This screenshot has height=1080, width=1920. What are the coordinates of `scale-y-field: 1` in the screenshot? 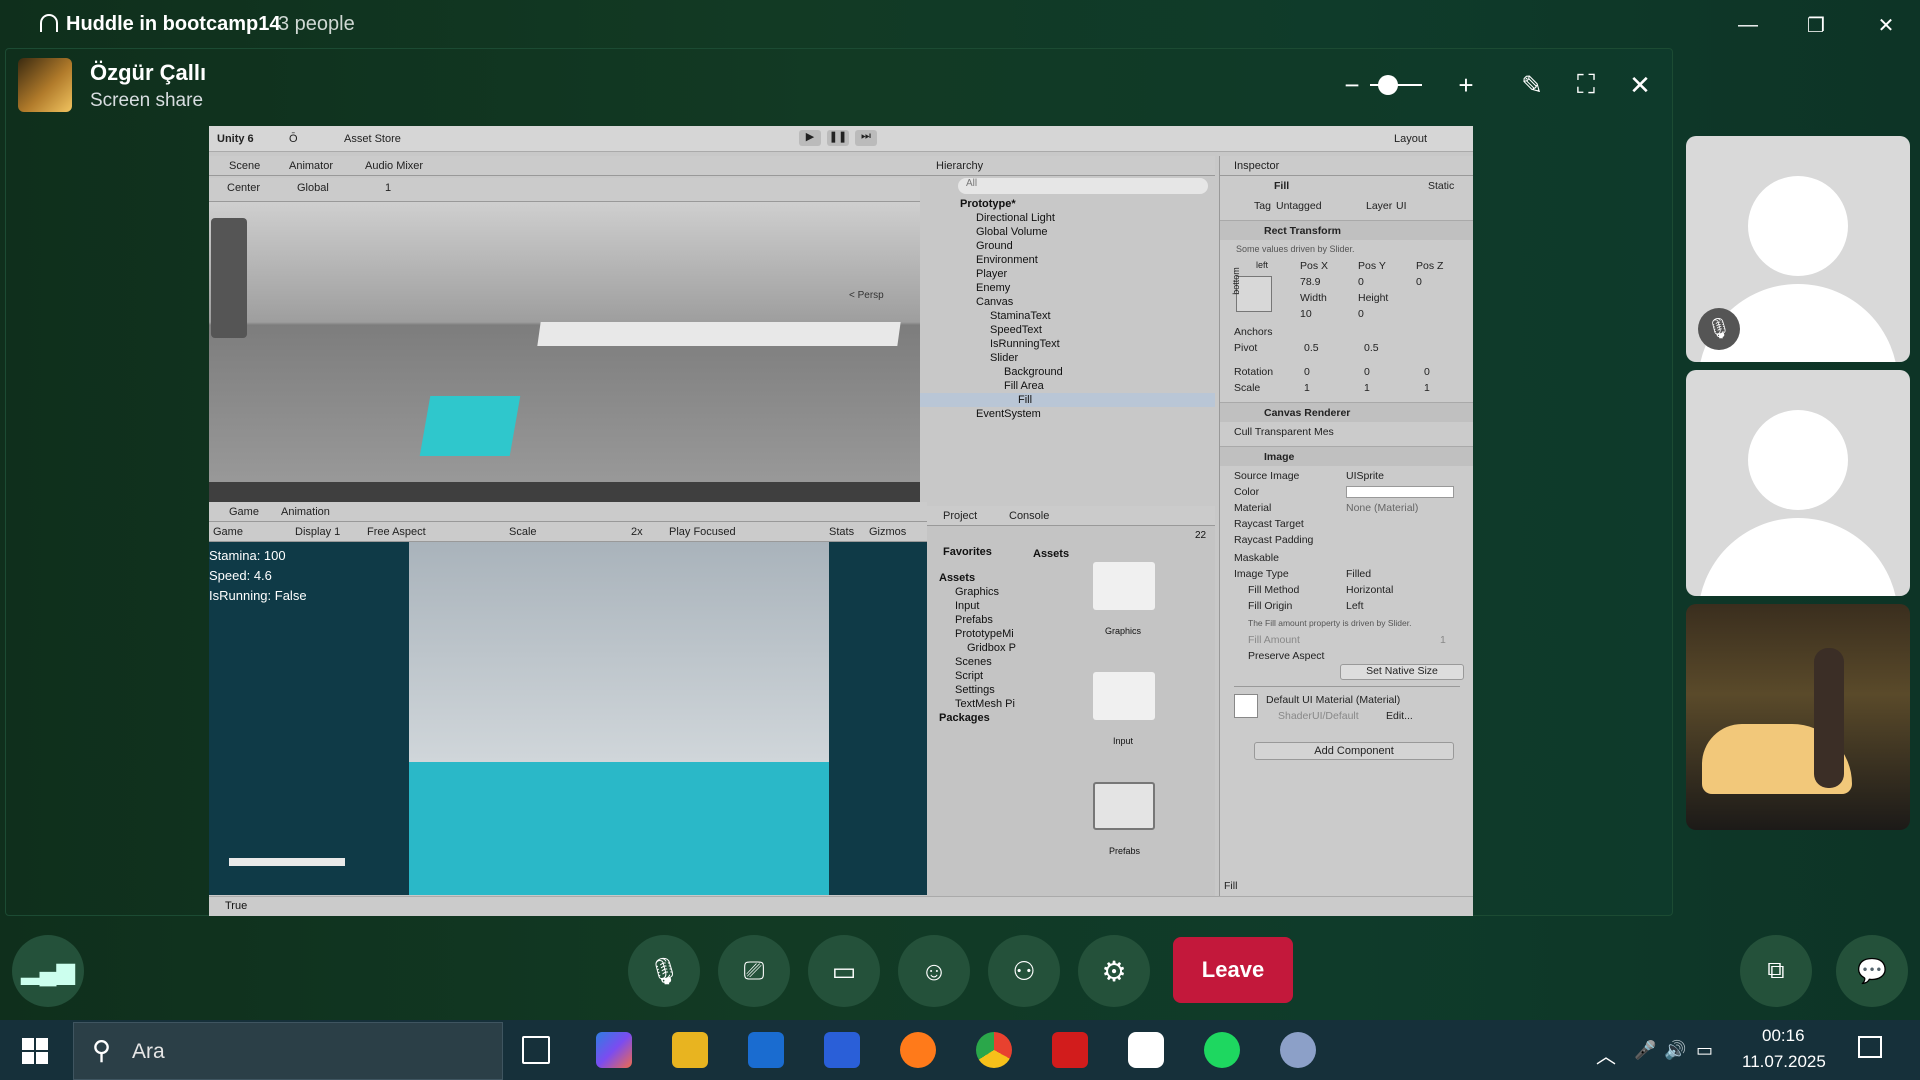 It's located at (1367, 388).